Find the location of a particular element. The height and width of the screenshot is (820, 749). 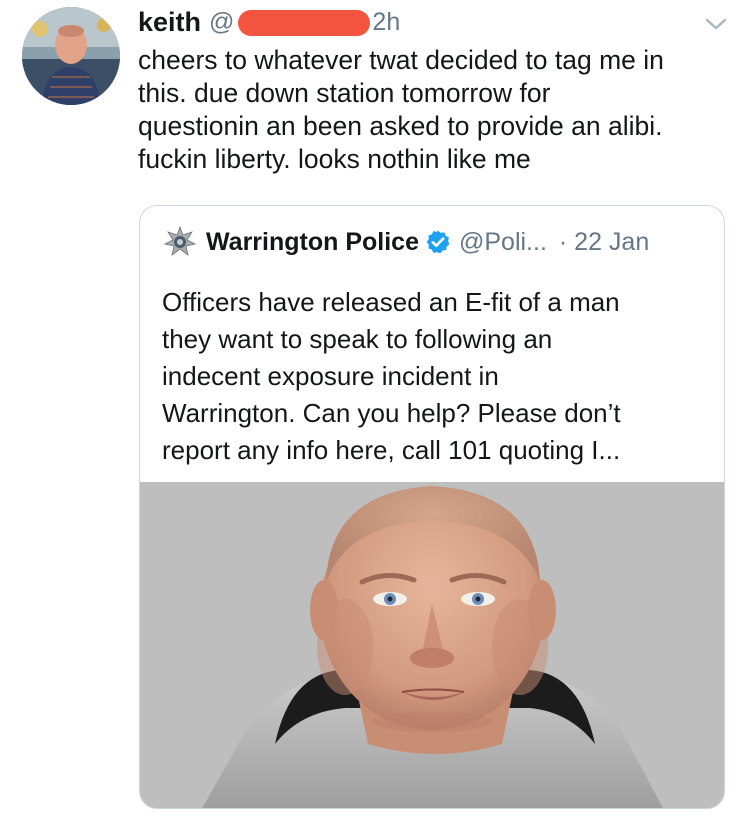

police-badge-icon is located at coordinates (180, 242).